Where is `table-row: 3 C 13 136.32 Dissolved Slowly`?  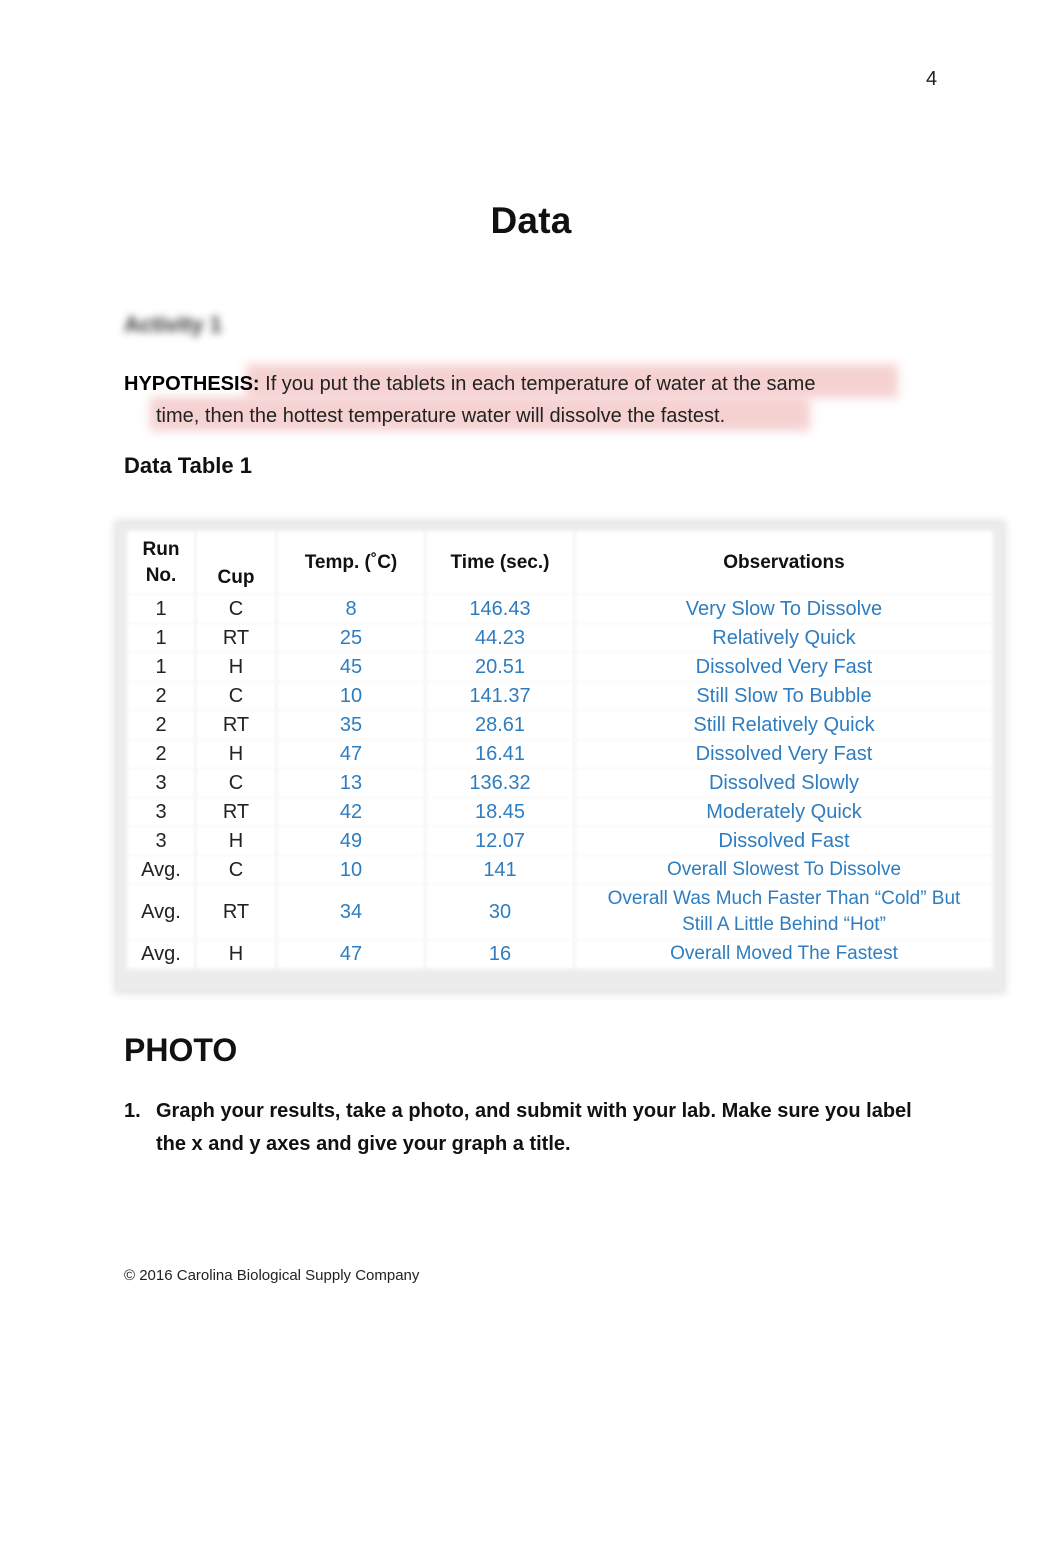 table-row: 3 C 13 136.32 Dissolved Slowly is located at coordinates (560, 783).